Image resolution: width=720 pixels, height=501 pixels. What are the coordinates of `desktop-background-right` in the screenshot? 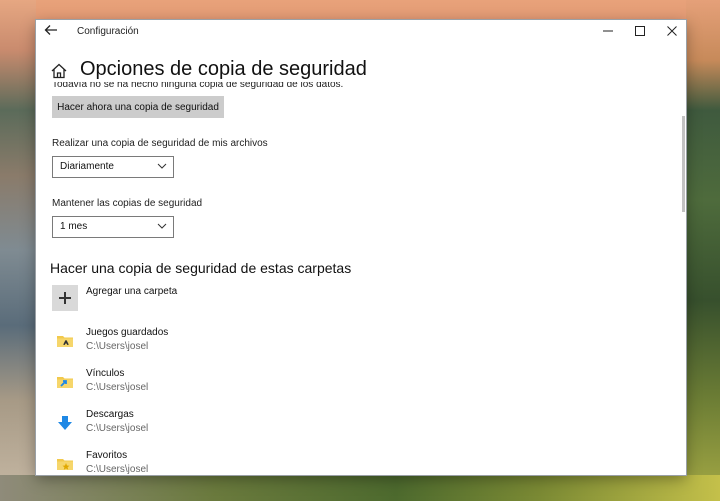 It's located at (703, 250).